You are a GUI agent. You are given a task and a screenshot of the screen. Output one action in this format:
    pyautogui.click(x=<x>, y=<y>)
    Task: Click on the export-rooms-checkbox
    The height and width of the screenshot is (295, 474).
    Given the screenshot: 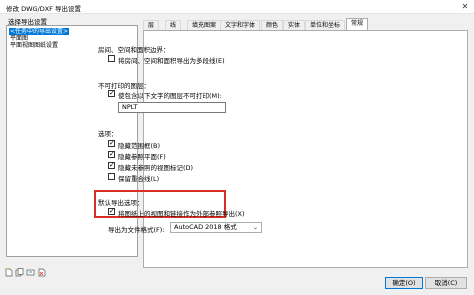 What is the action you would take?
    pyautogui.click(x=111, y=58)
    